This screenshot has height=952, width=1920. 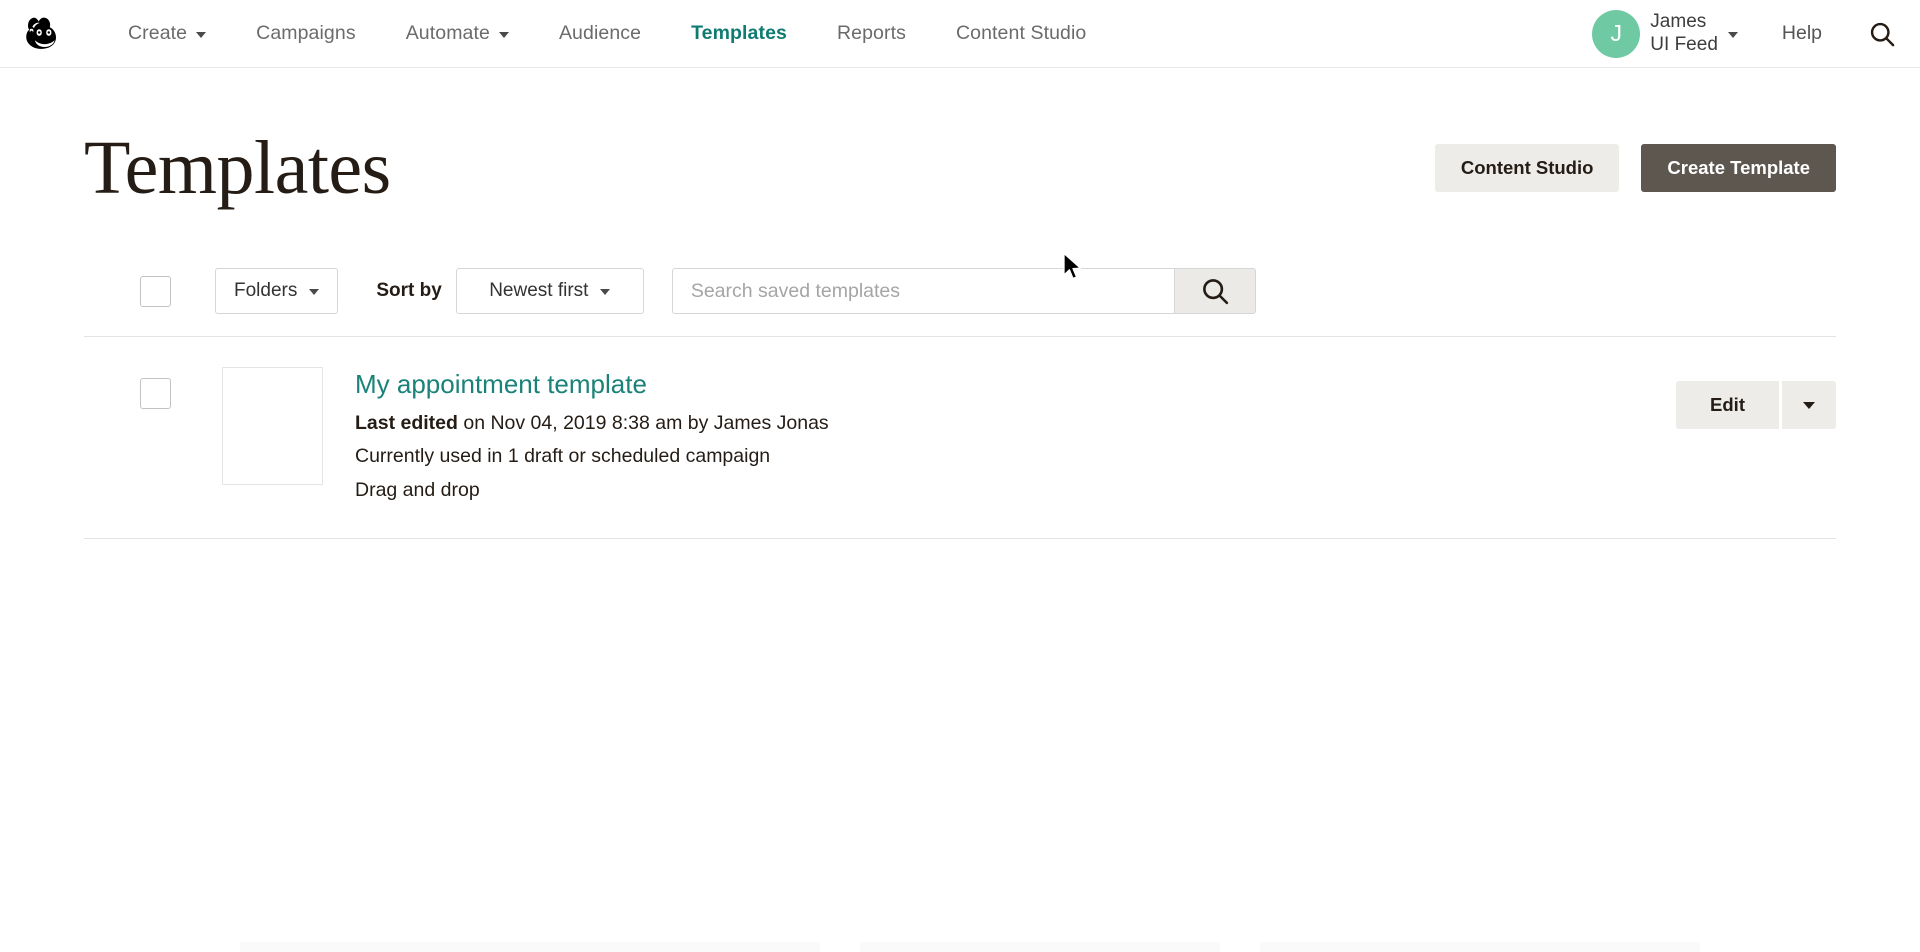 What do you see at coordinates (155, 291) in the screenshot?
I see `select-all-checkbox` at bounding box center [155, 291].